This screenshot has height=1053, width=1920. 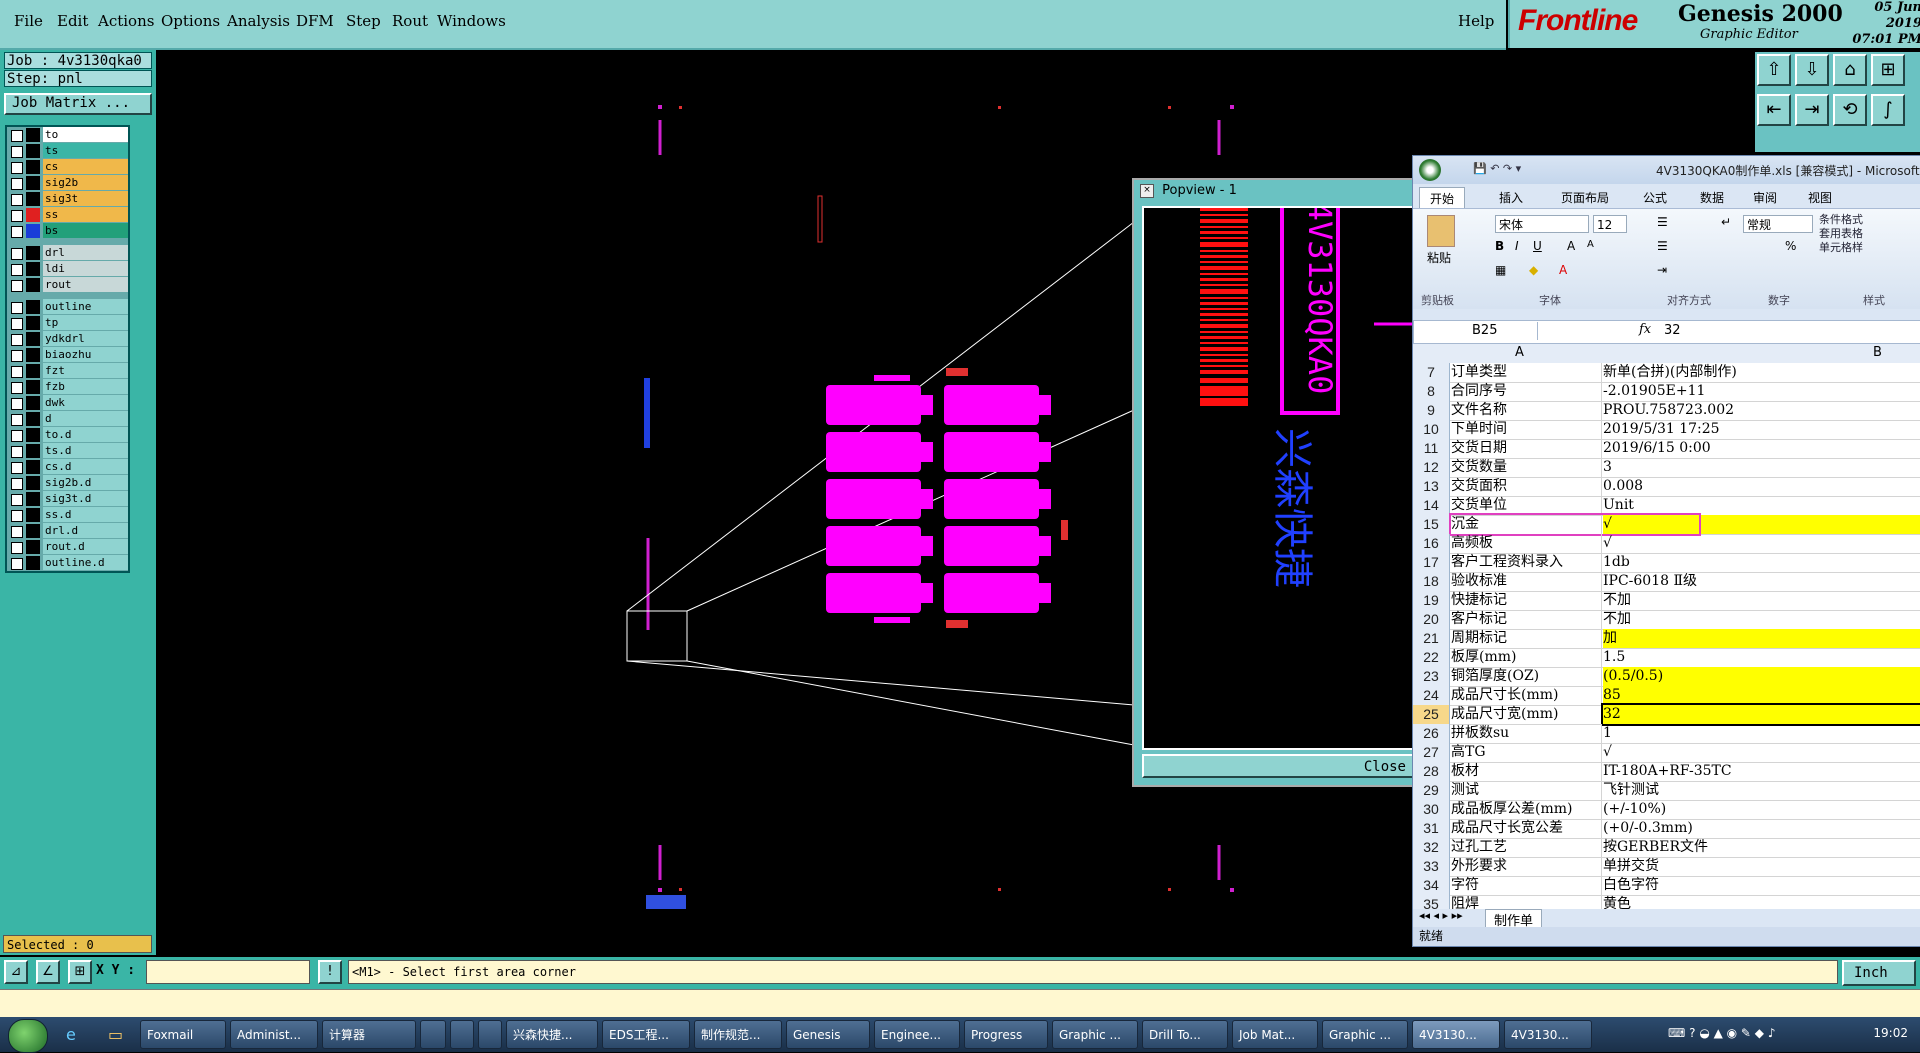 What do you see at coordinates (85, 386) in the screenshot?
I see `layer-name: fzb` at bounding box center [85, 386].